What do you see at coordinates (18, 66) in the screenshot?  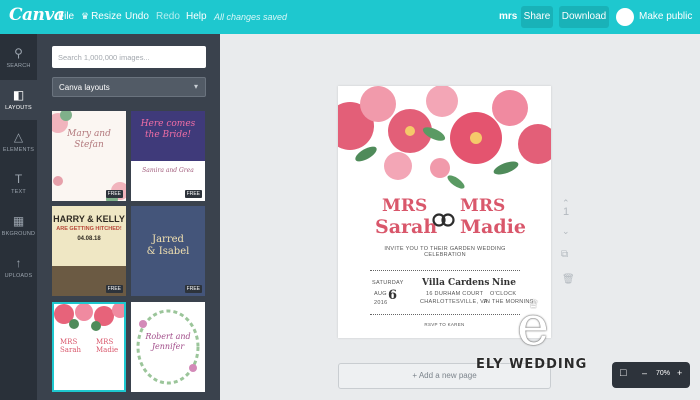 I see `nav-search-label: SEARCH` at bounding box center [18, 66].